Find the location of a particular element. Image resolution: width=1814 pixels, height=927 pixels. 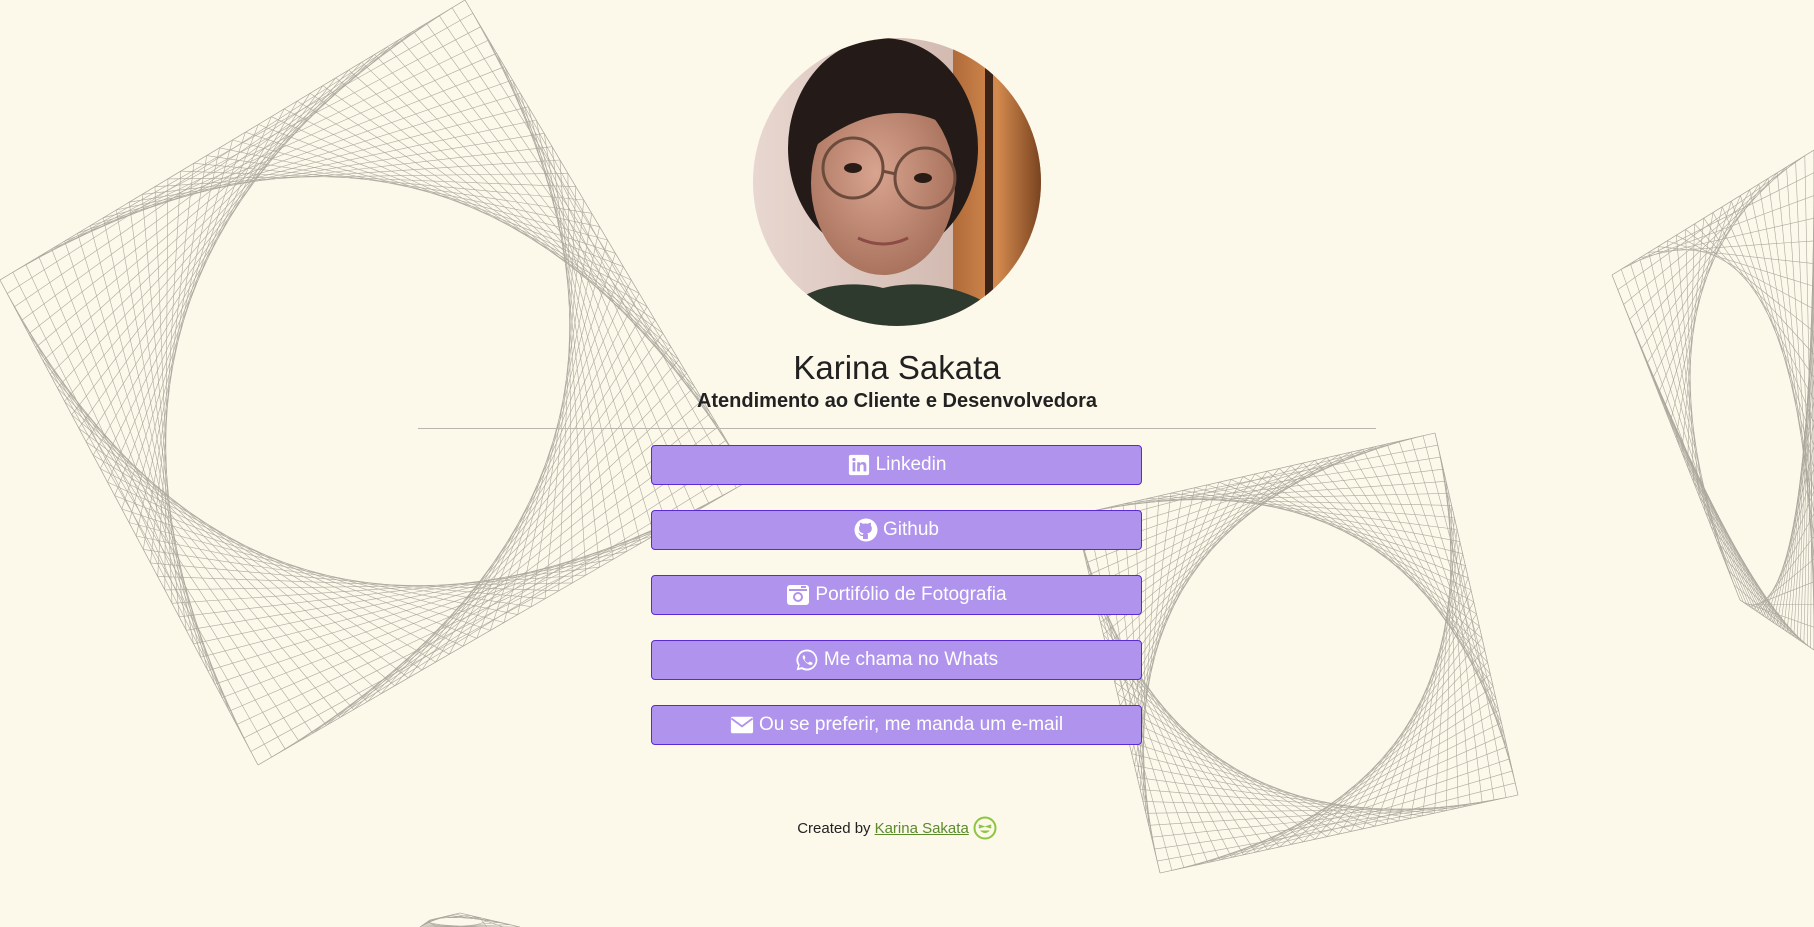

footer: Created by Karina Sakata is located at coordinates (897, 828).